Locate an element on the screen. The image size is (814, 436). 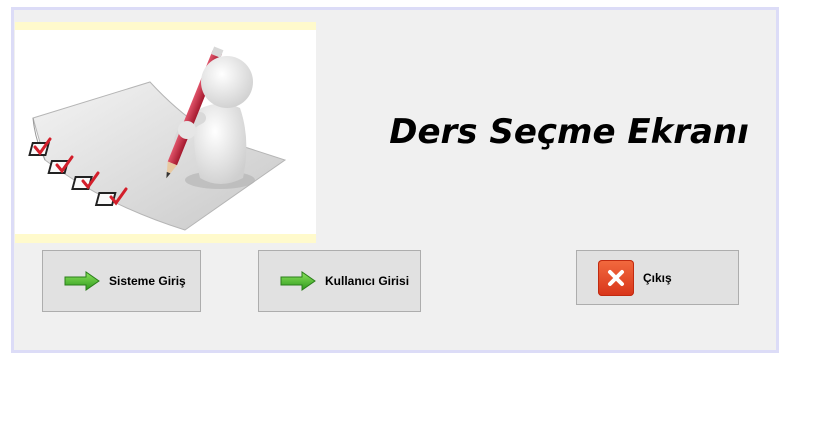
system-login-button: Sisteme Giriş is located at coordinates (121, 281).